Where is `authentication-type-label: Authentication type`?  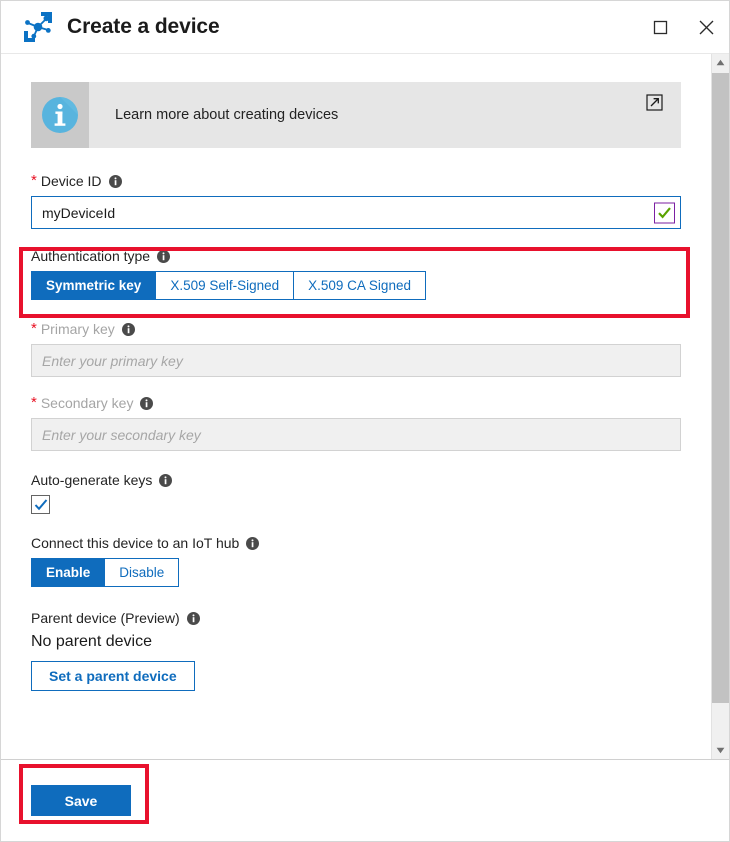 authentication-type-label: Authentication type is located at coordinates (91, 256).